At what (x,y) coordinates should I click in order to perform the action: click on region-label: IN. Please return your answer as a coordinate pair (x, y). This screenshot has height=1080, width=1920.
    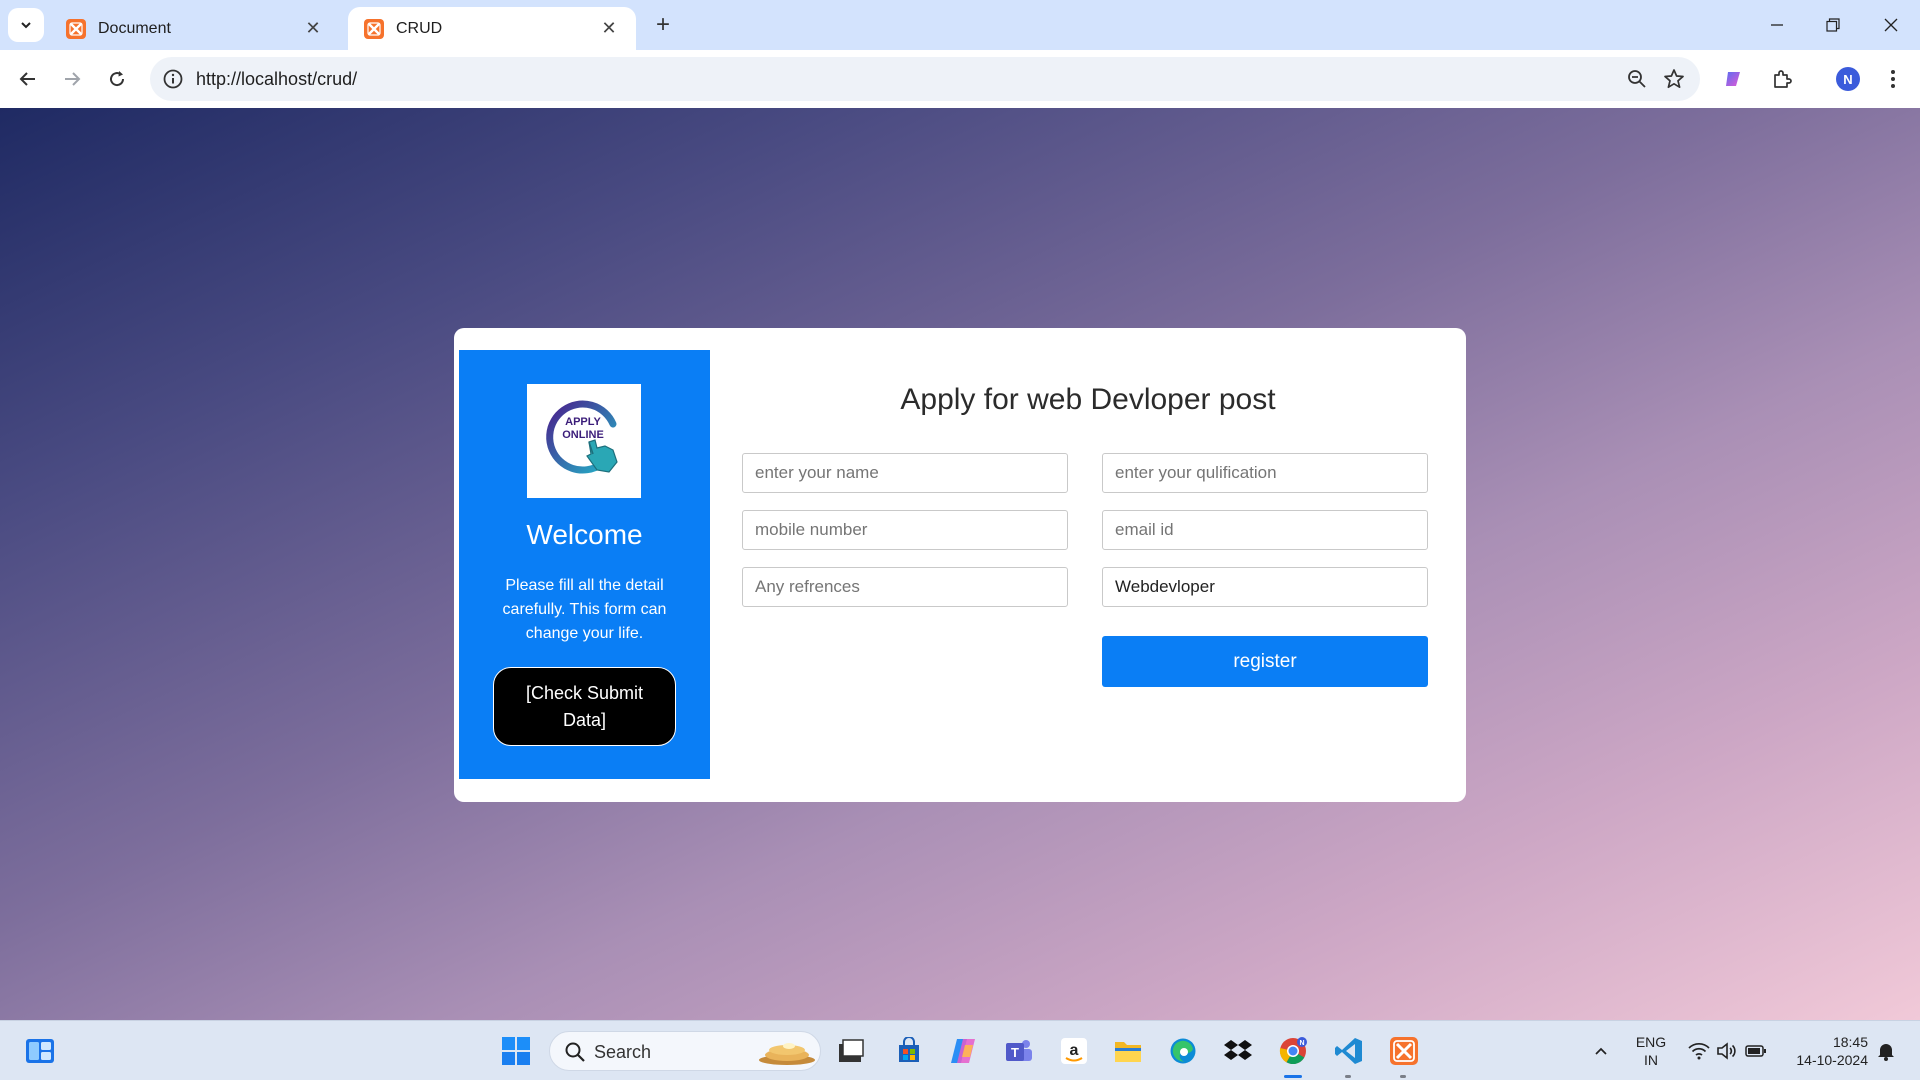
    Looking at the image, I should click on (1651, 1060).